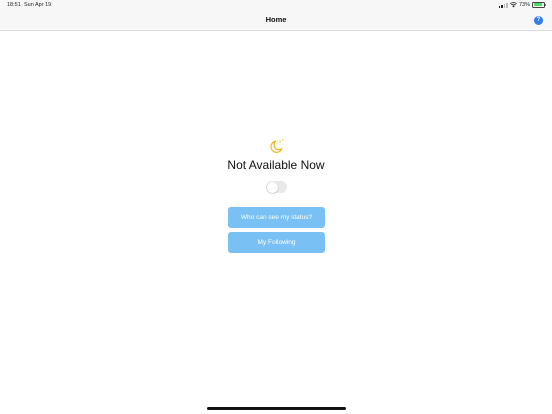 The width and height of the screenshot is (552, 414). I want to click on battery-level, so click(537, 4).